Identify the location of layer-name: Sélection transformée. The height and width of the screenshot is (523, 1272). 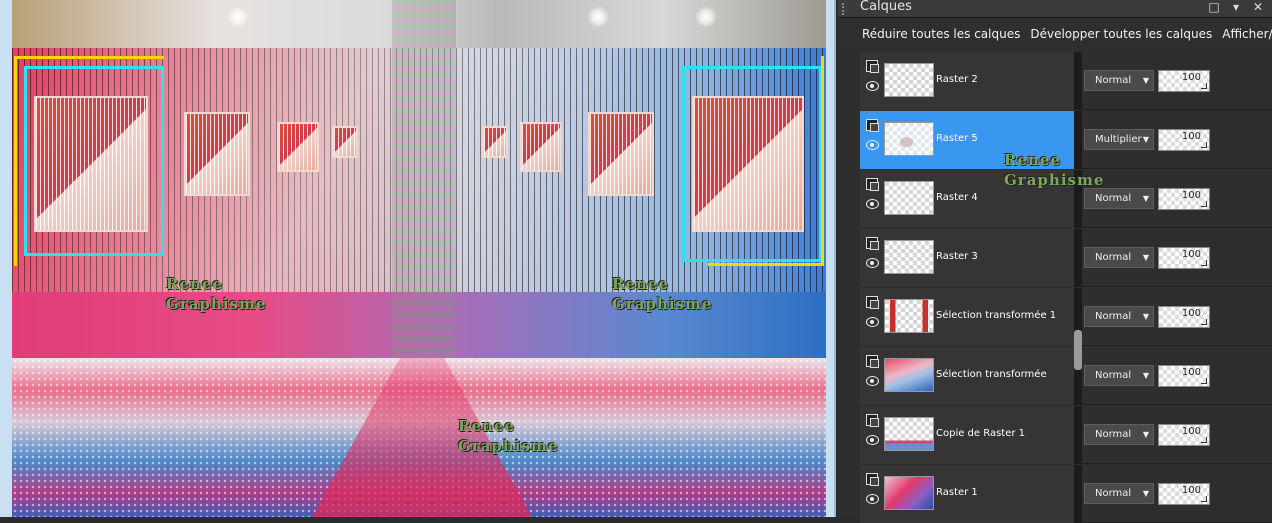
(991, 374).